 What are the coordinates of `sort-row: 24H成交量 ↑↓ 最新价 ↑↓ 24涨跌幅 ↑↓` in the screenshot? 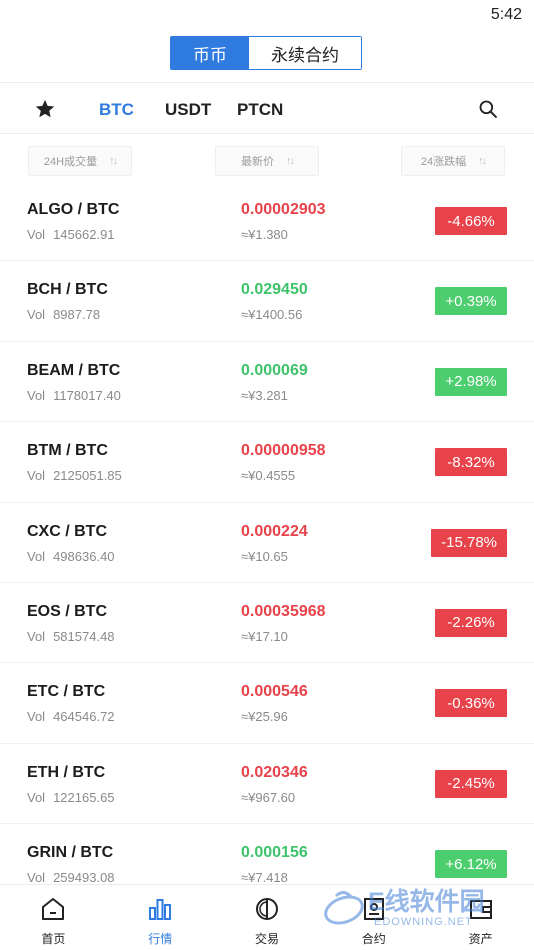 It's located at (267, 162).